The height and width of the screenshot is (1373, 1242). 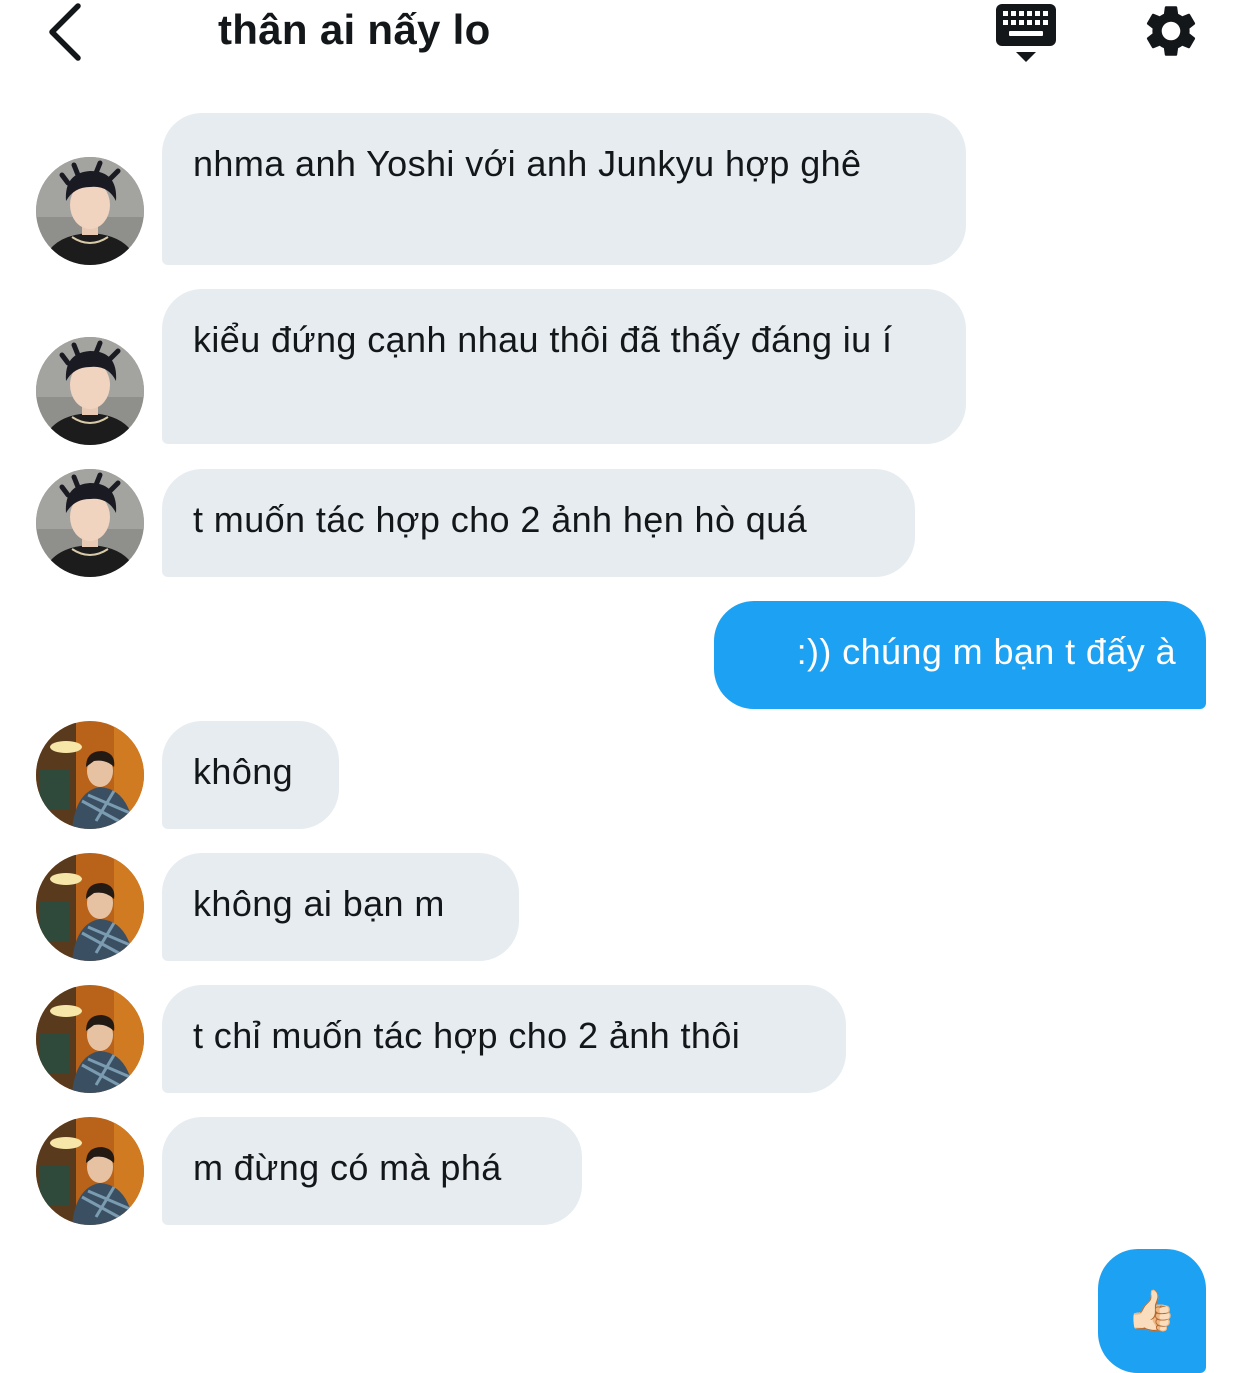 I want to click on message-text: không ai bạn m, so click(x=319, y=903).